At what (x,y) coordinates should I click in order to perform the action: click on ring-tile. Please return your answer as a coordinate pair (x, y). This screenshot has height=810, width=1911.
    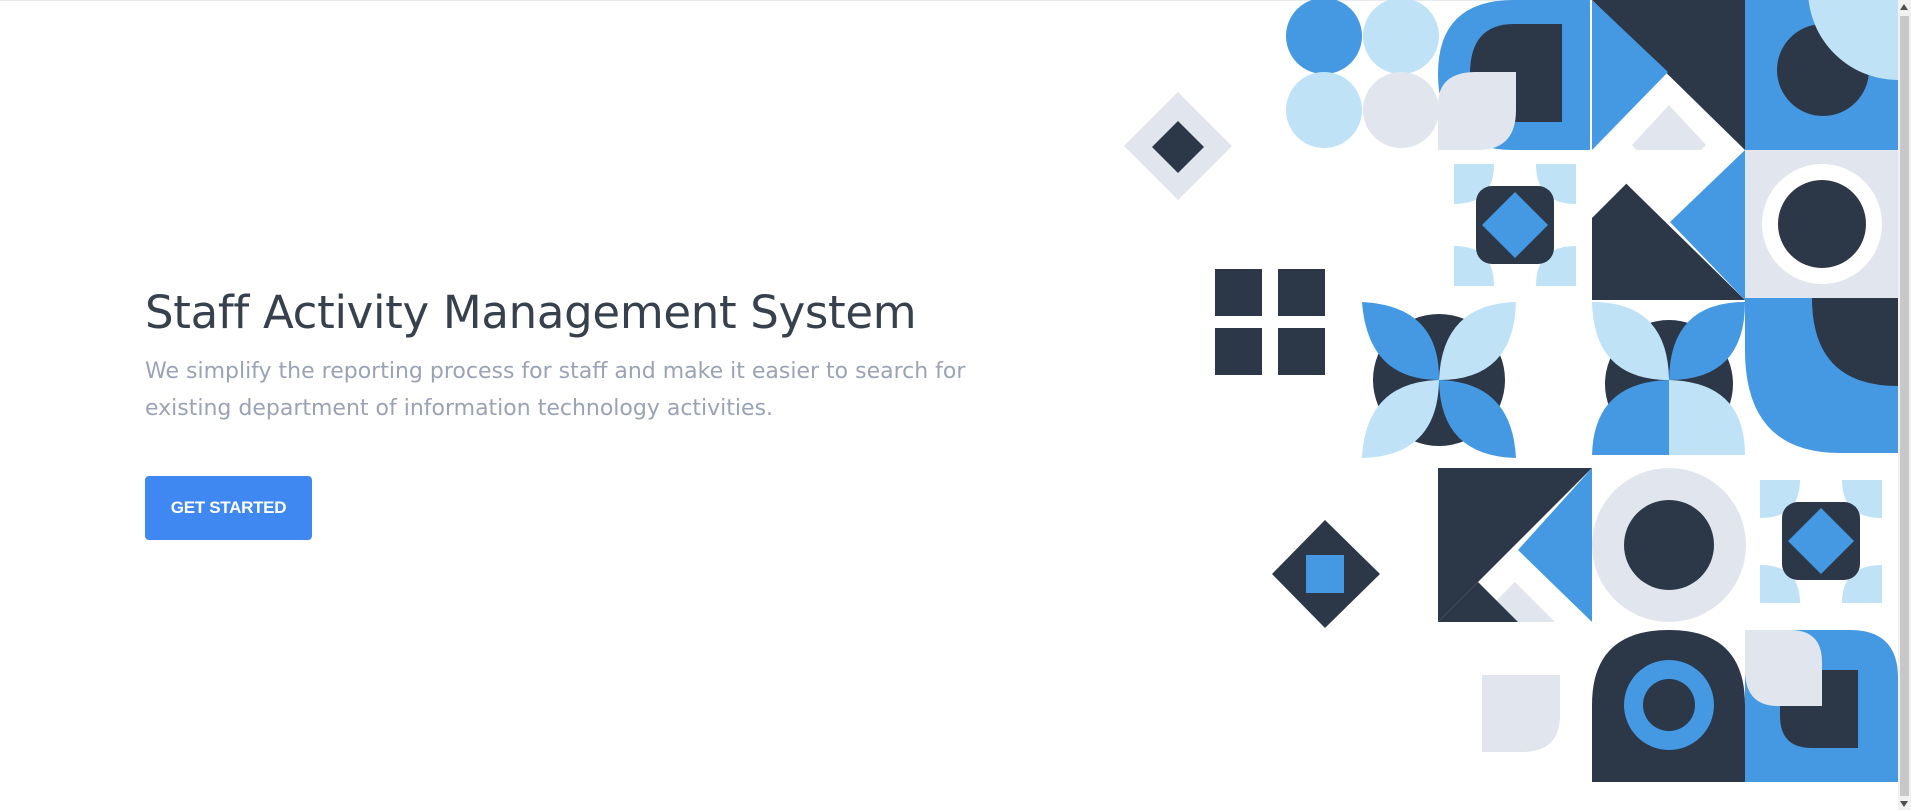
    Looking at the image, I should click on (1821, 75).